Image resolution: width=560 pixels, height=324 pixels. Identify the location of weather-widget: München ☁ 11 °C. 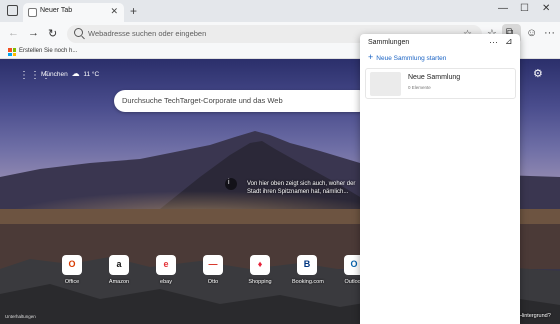
(70, 73).